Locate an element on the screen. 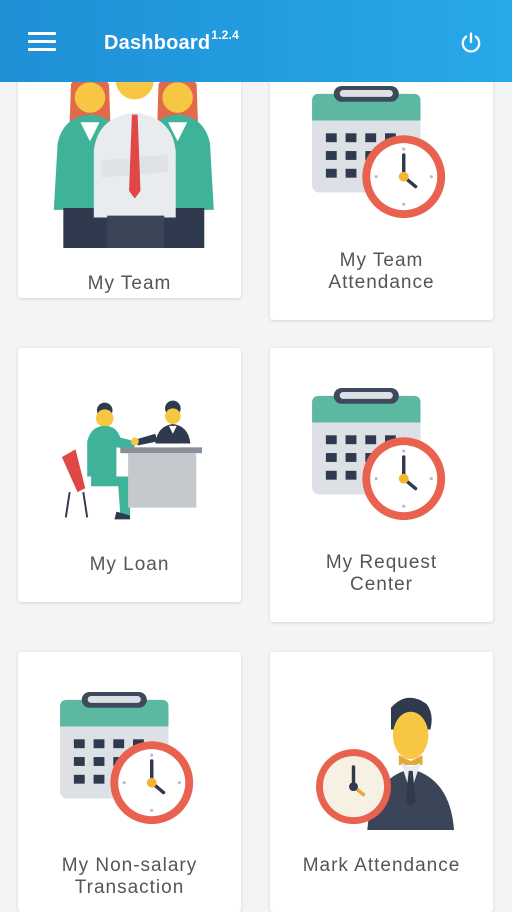  card-label-line-1: My Team is located at coordinates (381, 260).